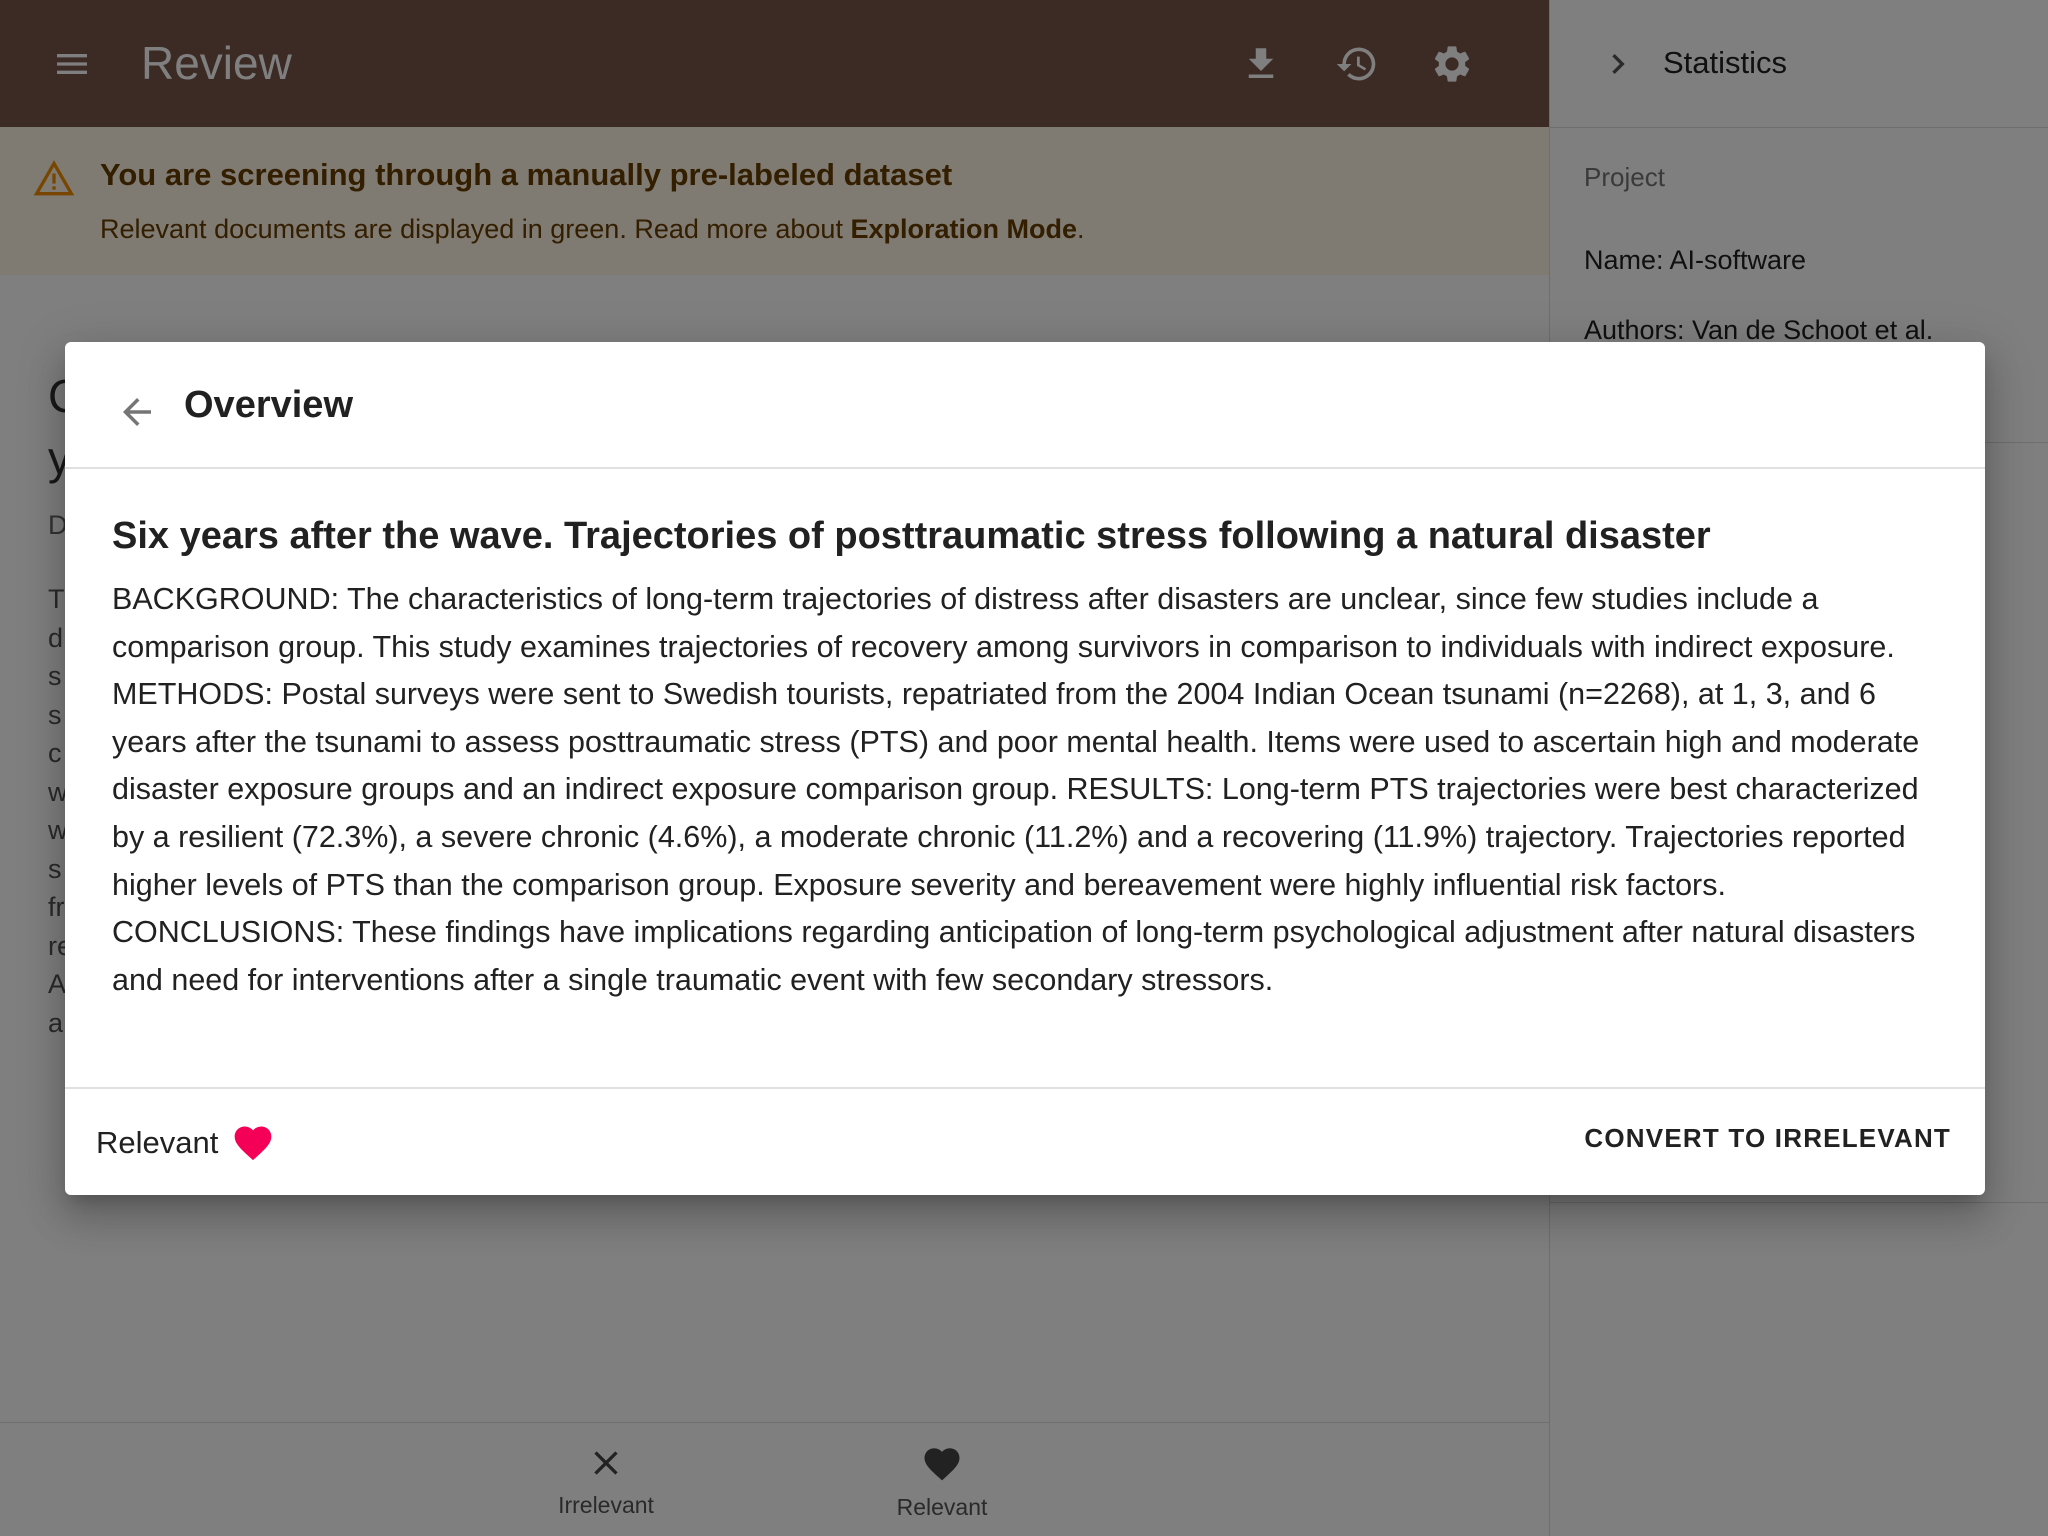 This screenshot has height=1536, width=2048. Describe the element at coordinates (1767, 1138) in the screenshot. I see `convert-to-irrelevant-button: CONVERT TO IRRELEVANT` at that location.